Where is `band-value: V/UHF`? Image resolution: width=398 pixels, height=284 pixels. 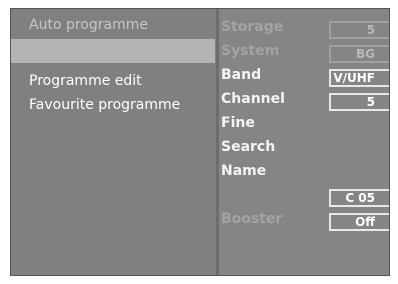 band-value: V/UHF is located at coordinates (359, 78).